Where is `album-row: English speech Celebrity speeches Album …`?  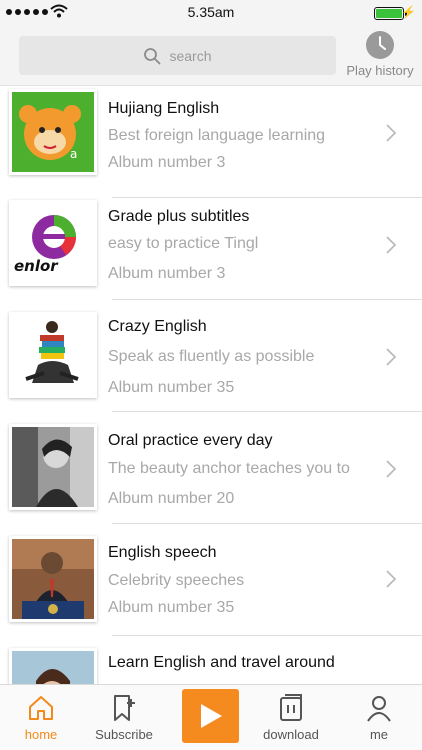
album-row: English speech Celebrity speeches Album … is located at coordinates (211, 580).